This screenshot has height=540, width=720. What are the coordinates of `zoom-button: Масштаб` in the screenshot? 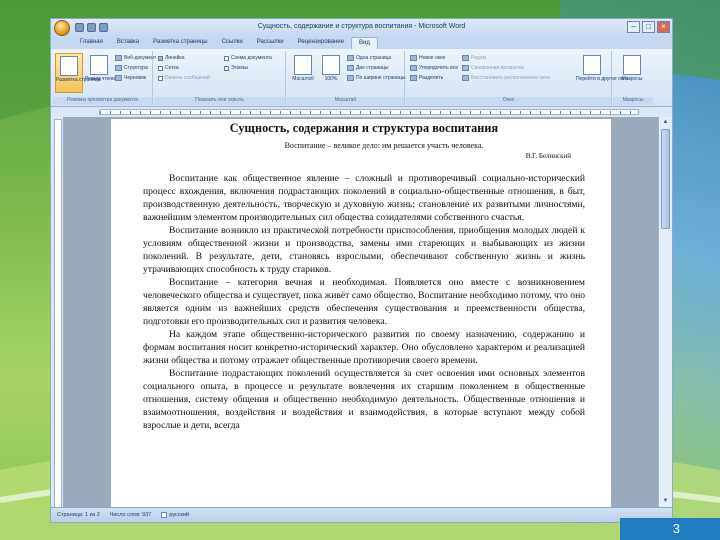 It's located at (303, 73).